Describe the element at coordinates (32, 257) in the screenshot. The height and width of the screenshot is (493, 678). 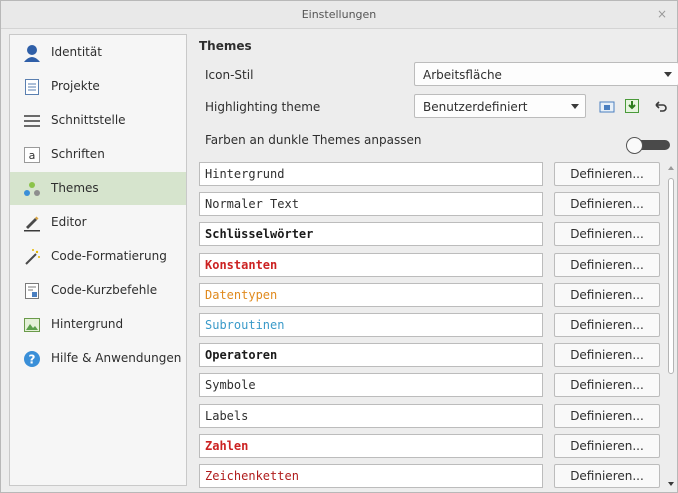
I see `magic-wand-icon` at that location.